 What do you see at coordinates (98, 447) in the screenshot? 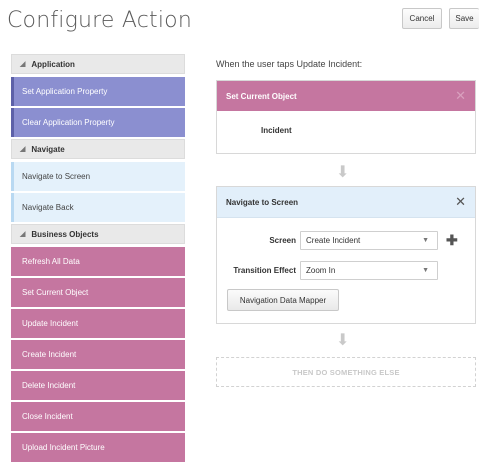
I see `palette-item-upload-incident-picture: Upload Incident Picture` at bounding box center [98, 447].